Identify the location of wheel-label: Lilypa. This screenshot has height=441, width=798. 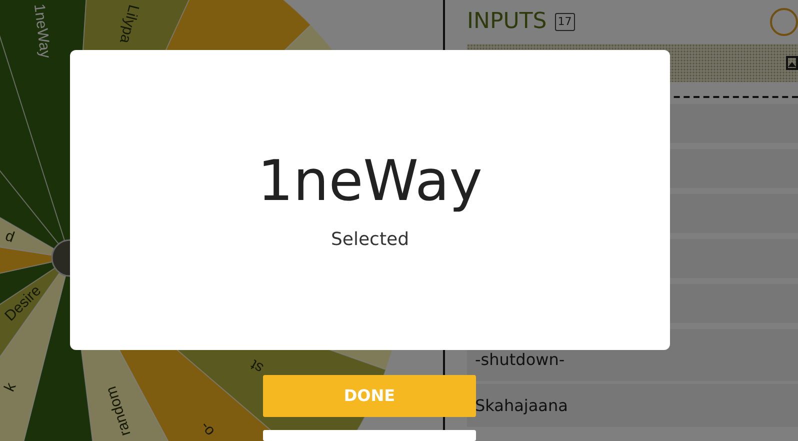
(129, 24).